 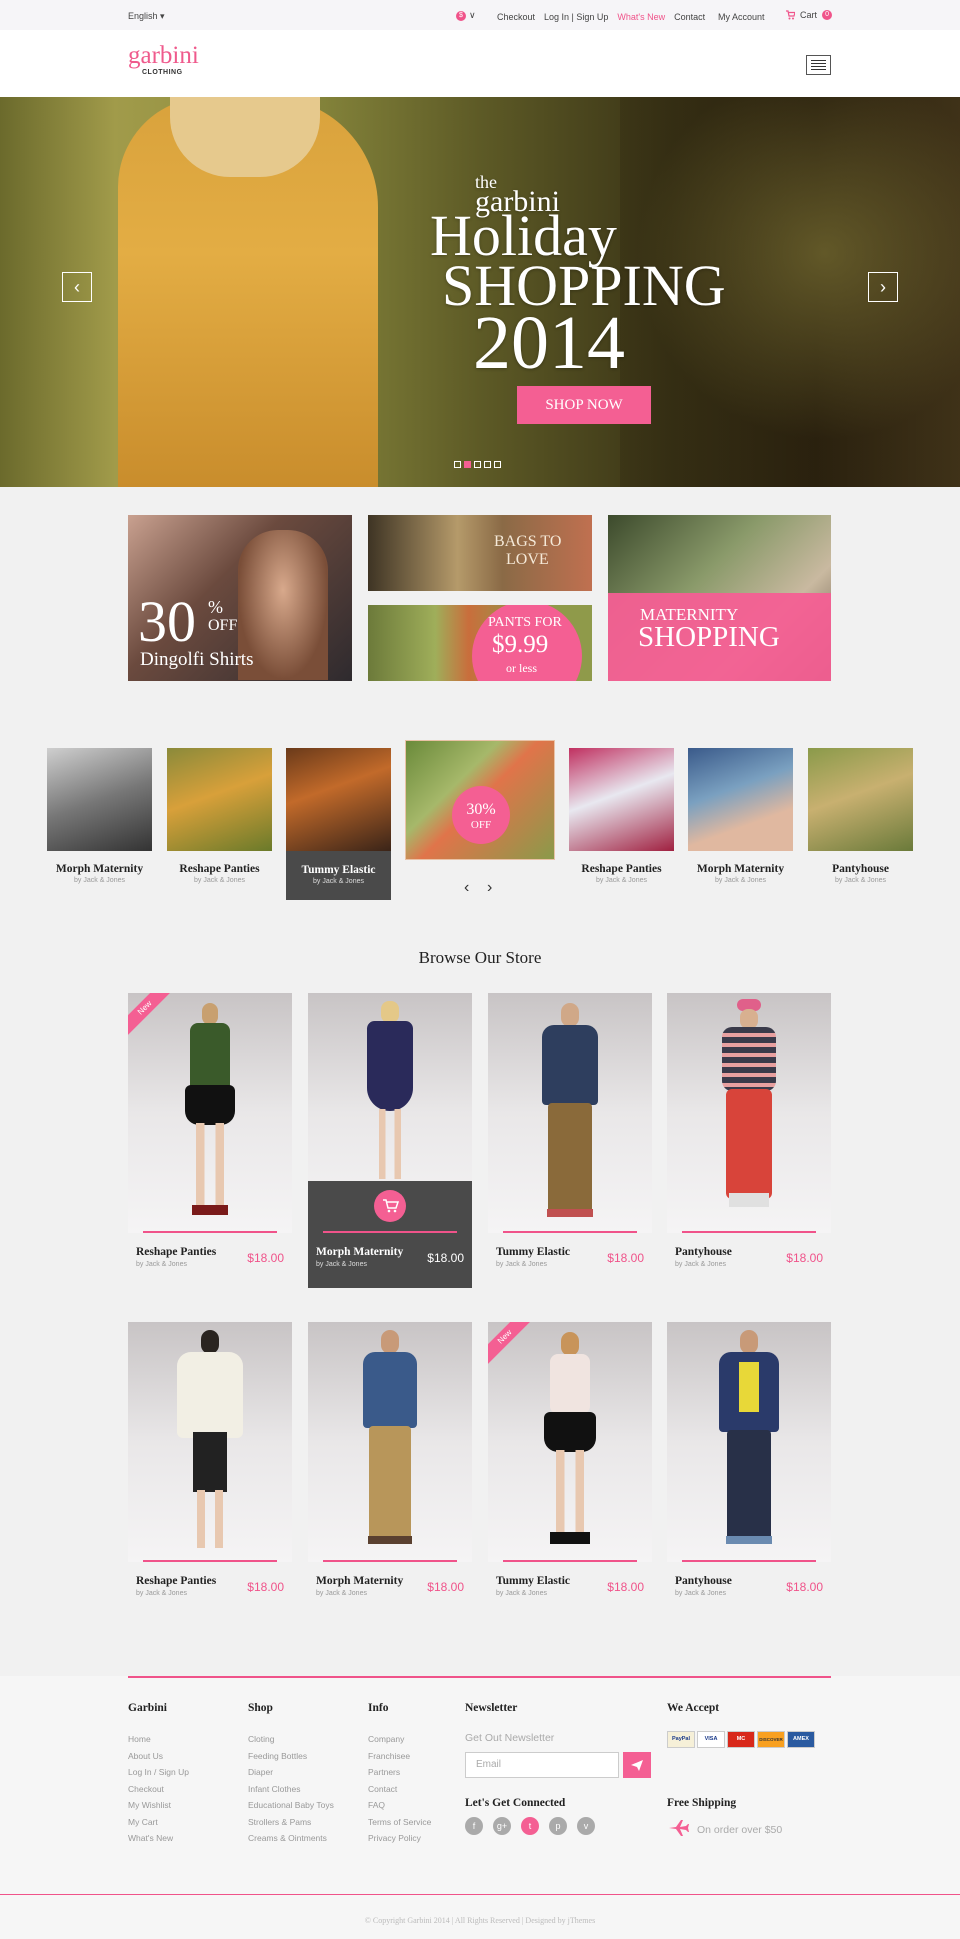 What do you see at coordinates (520, 644) in the screenshot?
I see `banner-pants-price: $9.99` at bounding box center [520, 644].